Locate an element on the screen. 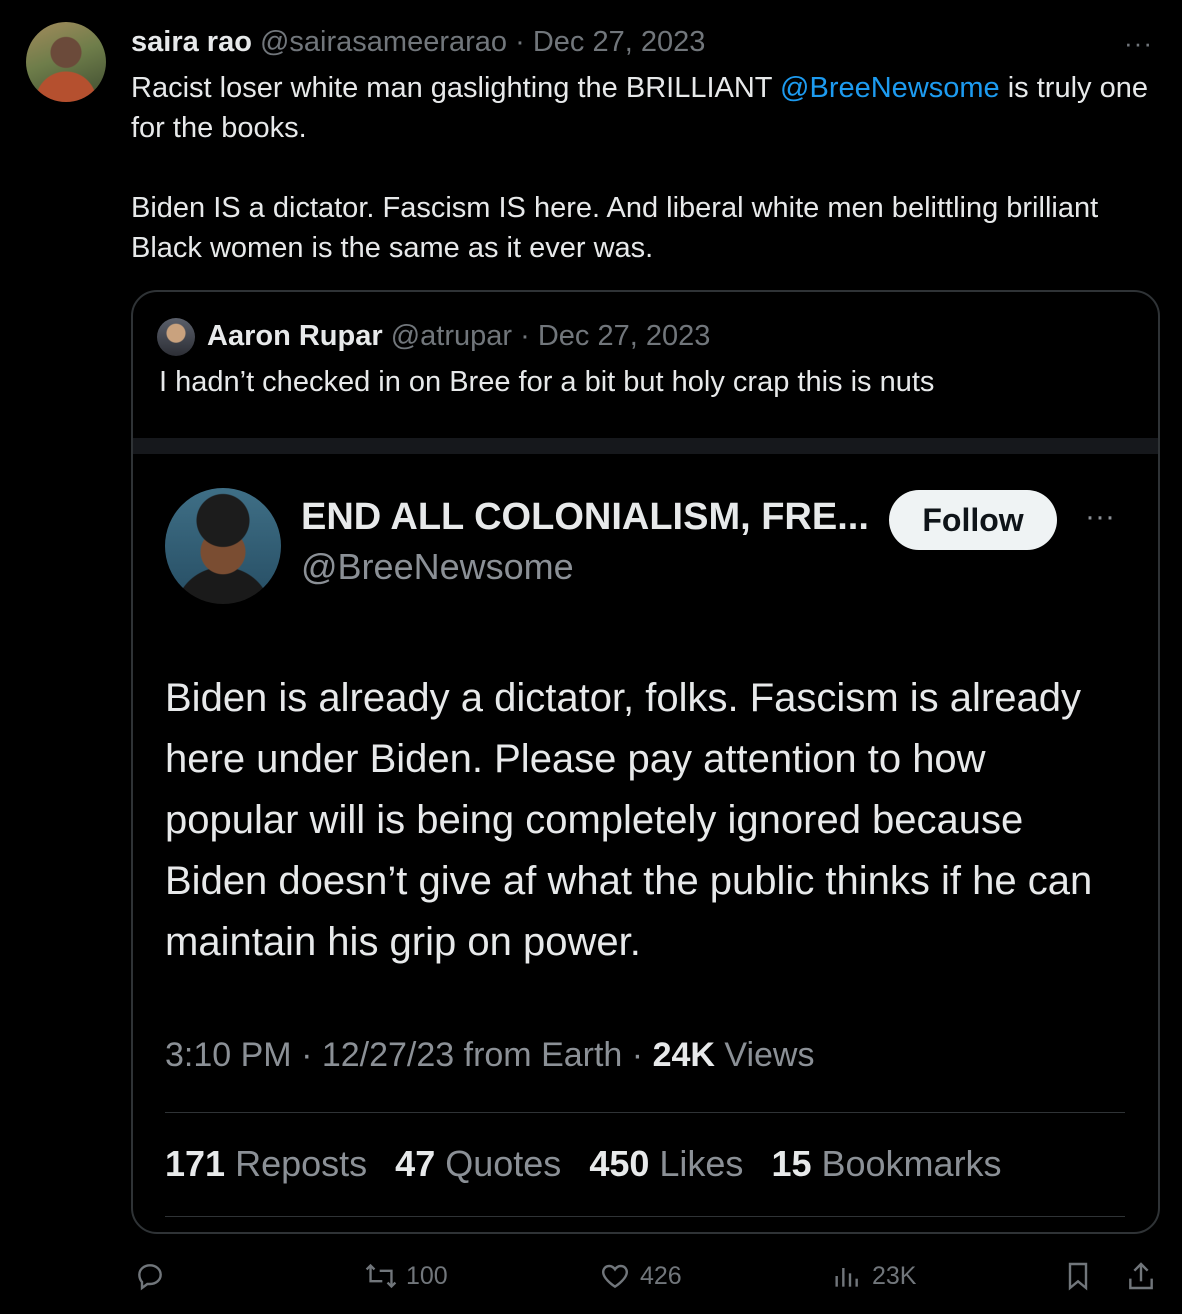  stat-likes: 450 Likes is located at coordinates (666, 1163).